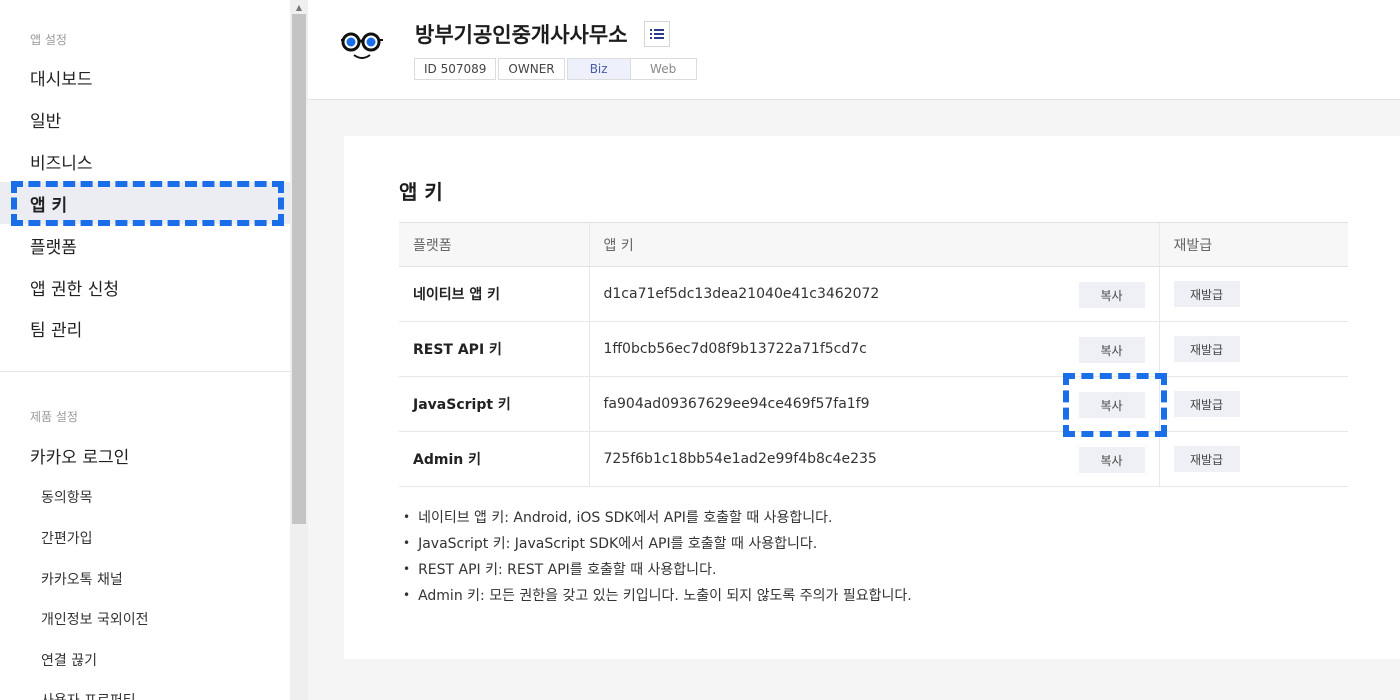  I want to click on app-name: 방부기공인중개사사무소, so click(521, 35).